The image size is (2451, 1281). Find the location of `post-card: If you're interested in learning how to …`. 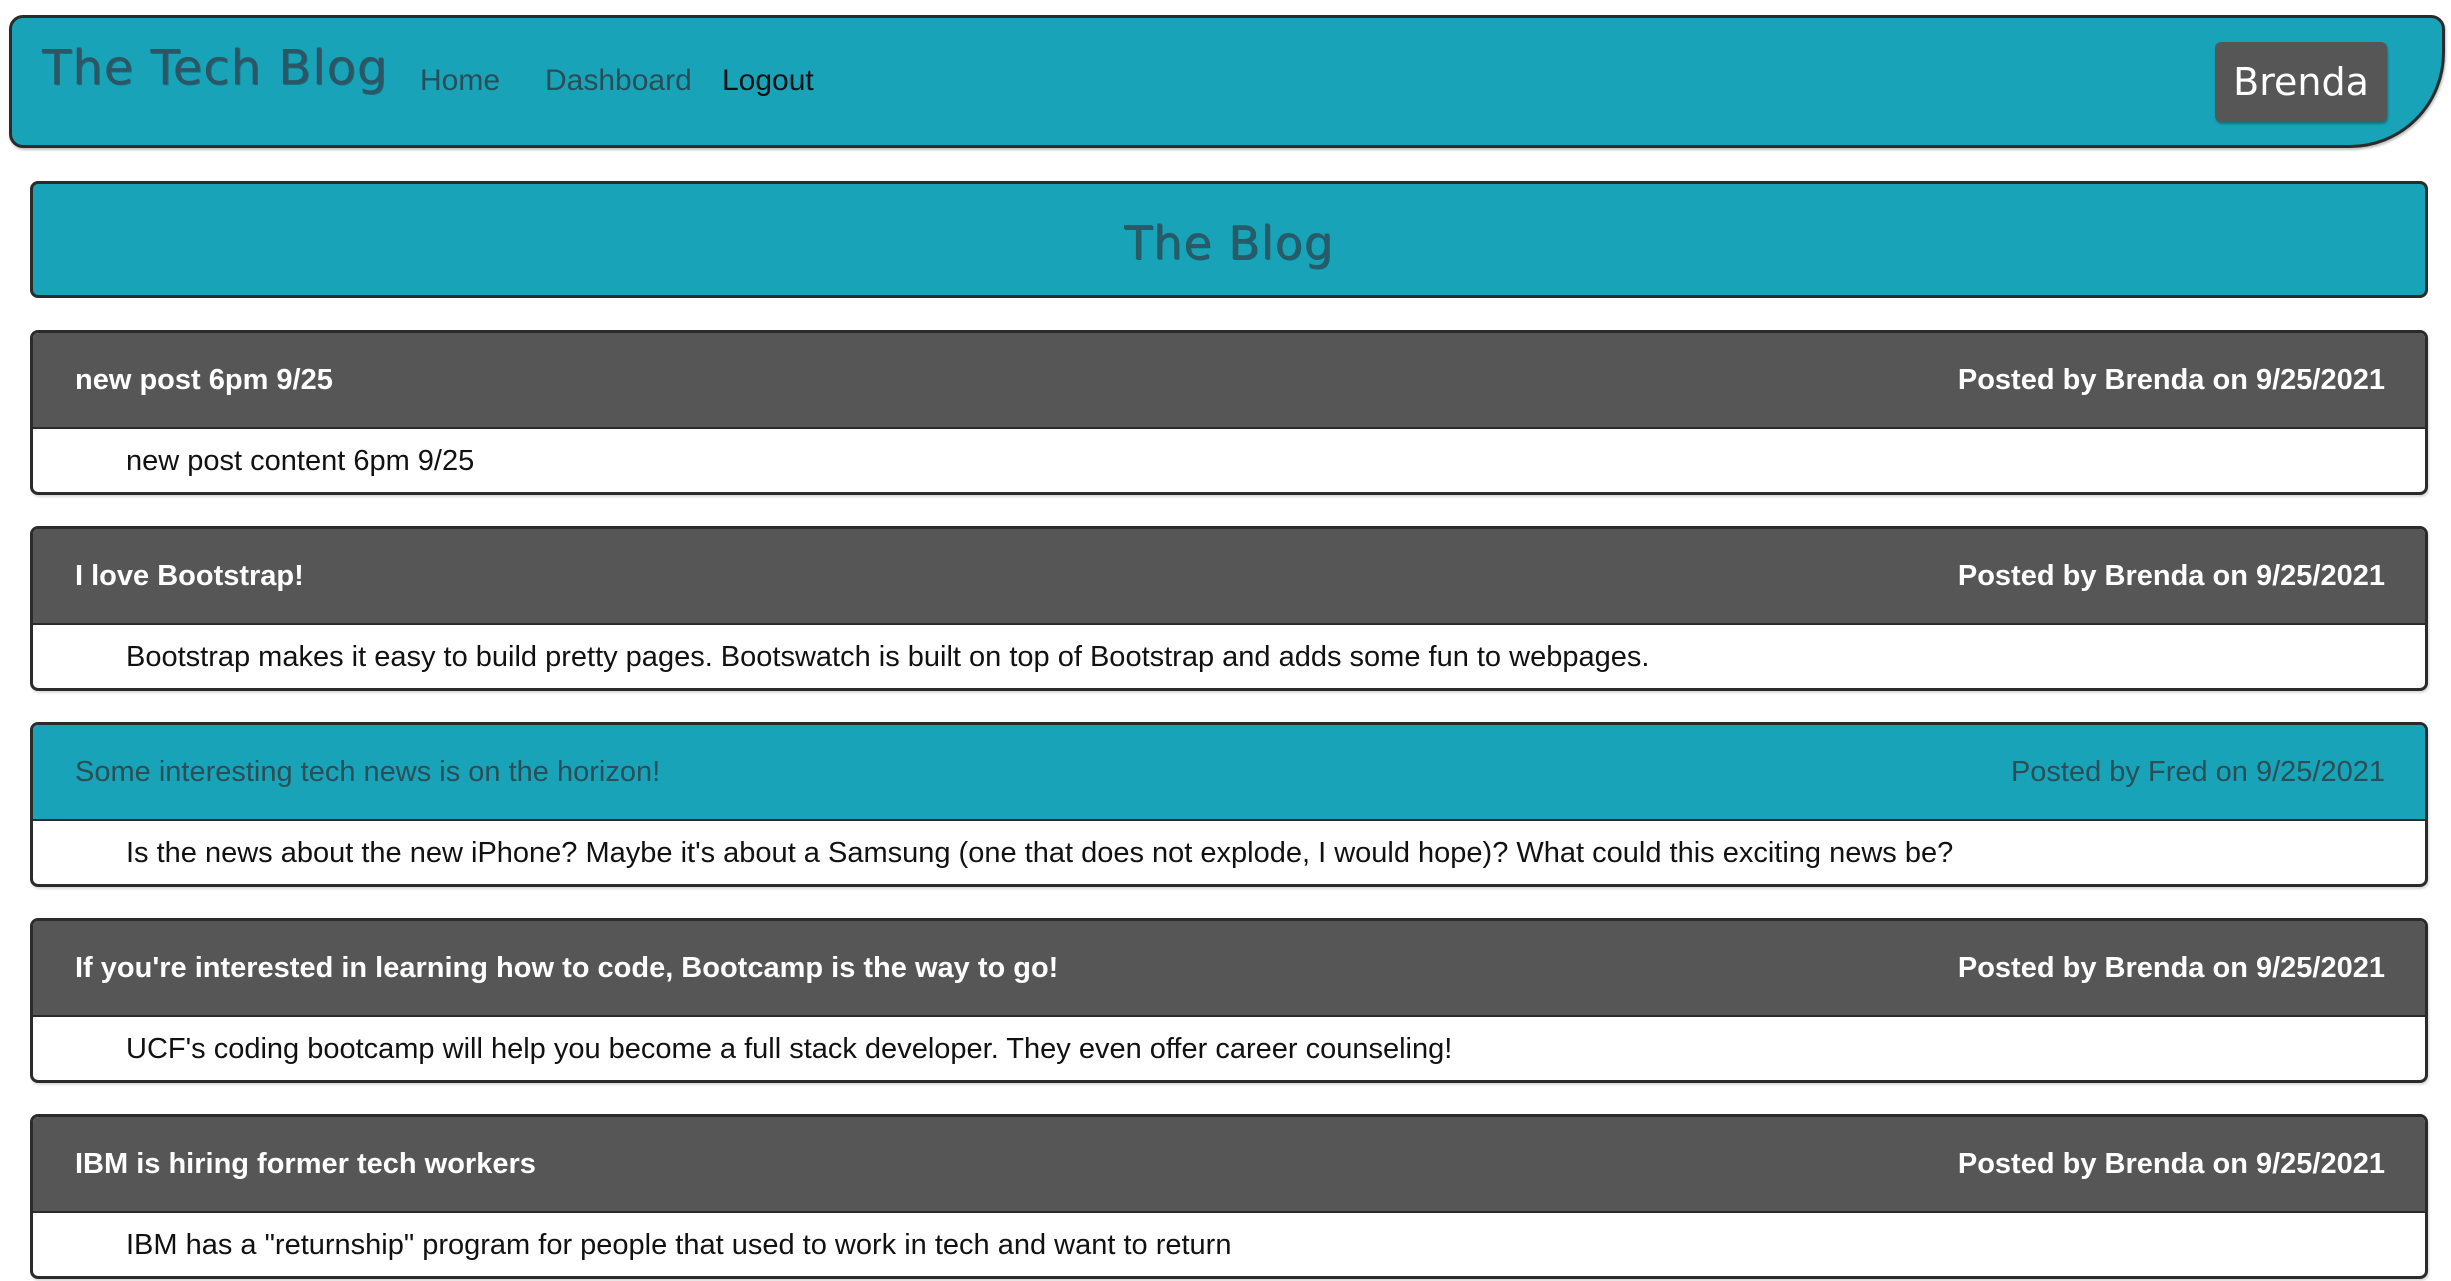

post-card: If you're interested in learning how to … is located at coordinates (1229, 1000).